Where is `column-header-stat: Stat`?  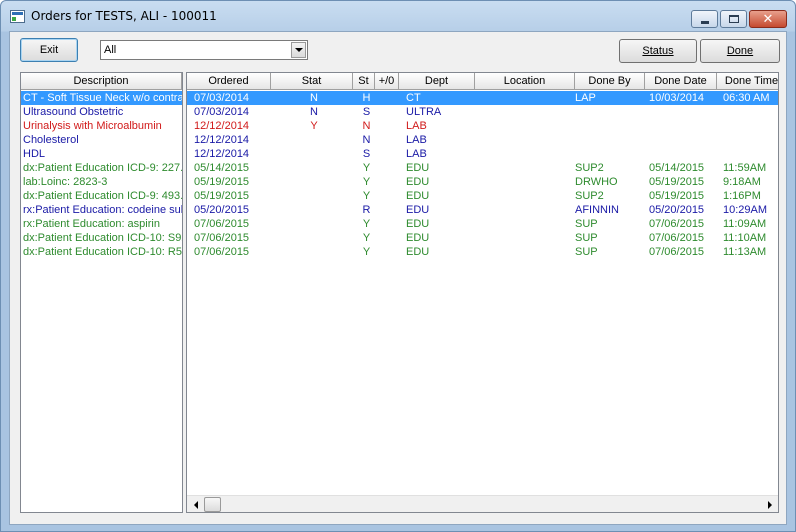
column-header-stat: Stat is located at coordinates (312, 81).